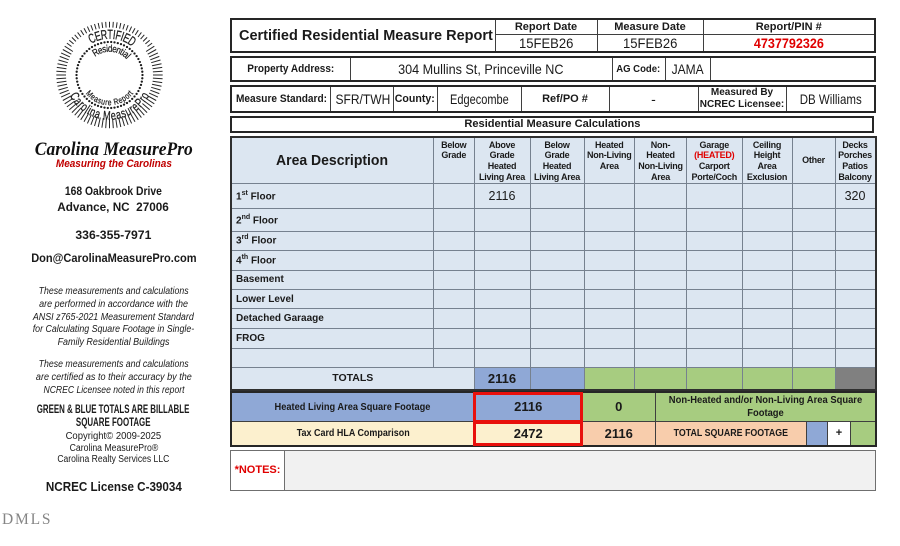 The width and height of the screenshot is (900, 546). I want to click on svg-text: e, so click(110, 102).